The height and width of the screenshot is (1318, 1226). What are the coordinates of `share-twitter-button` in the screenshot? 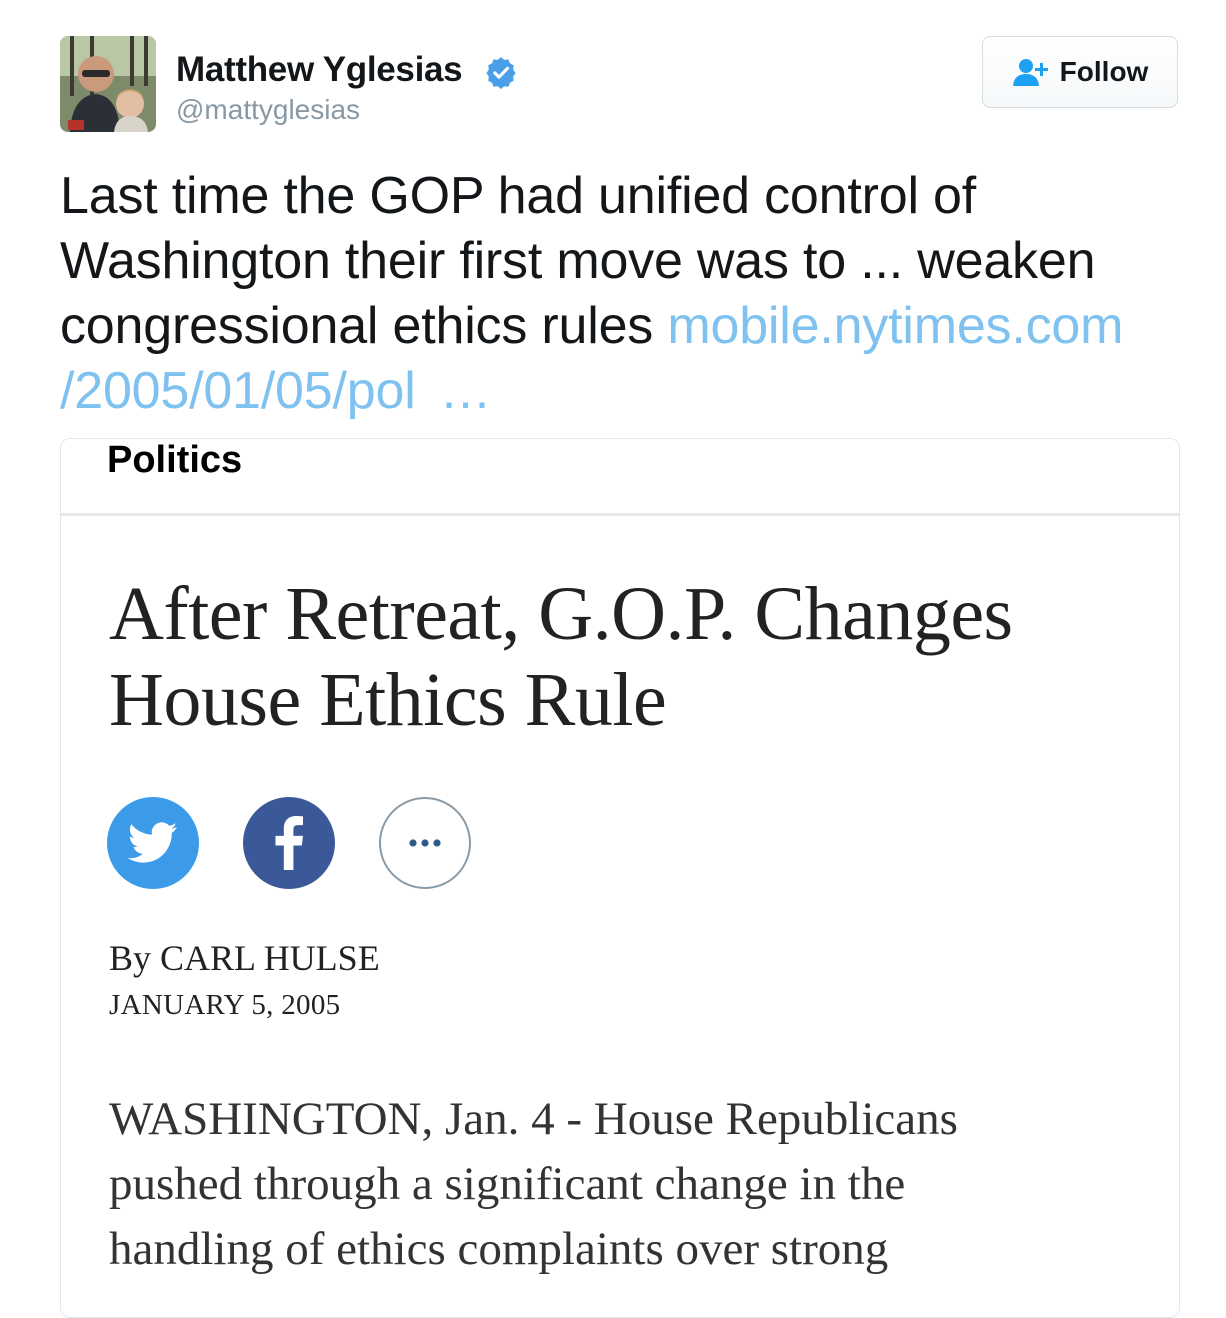 It's located at (153, 843).